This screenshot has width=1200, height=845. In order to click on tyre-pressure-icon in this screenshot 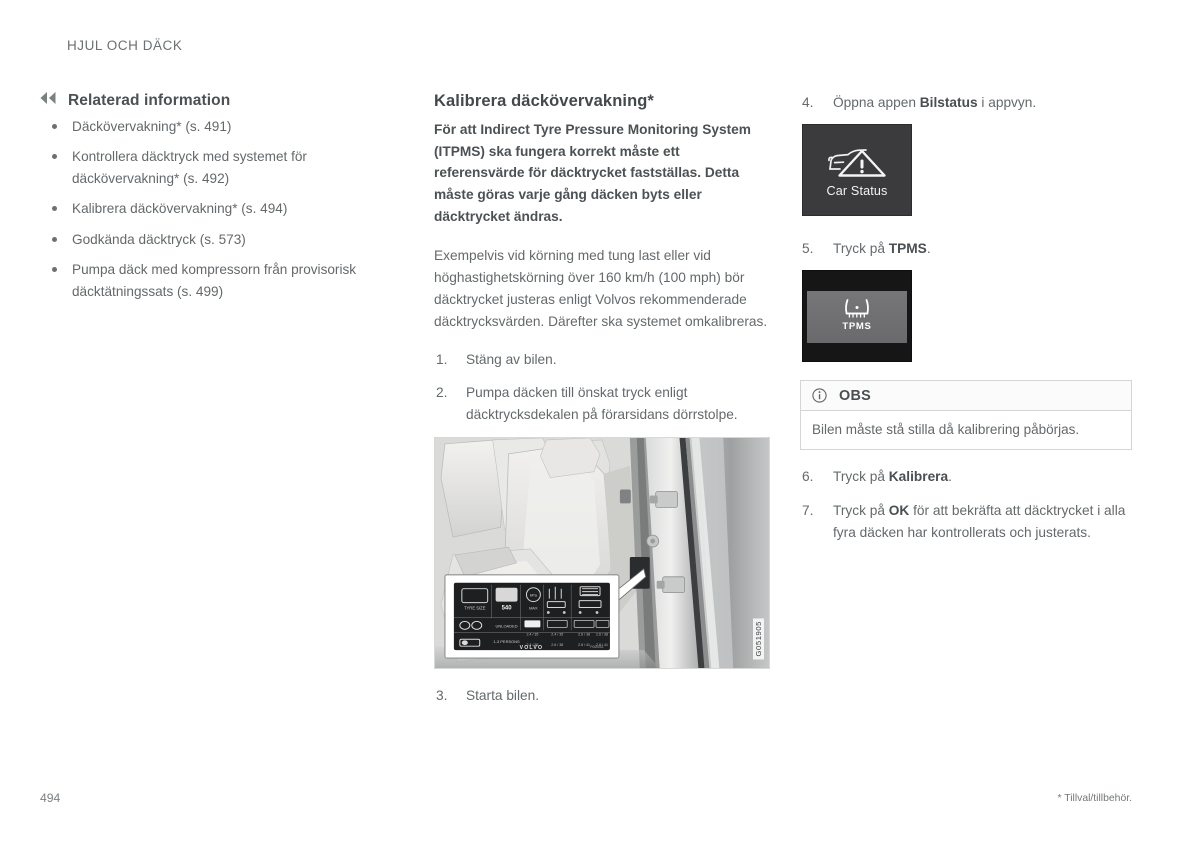, I will do `click(857, 308)`.